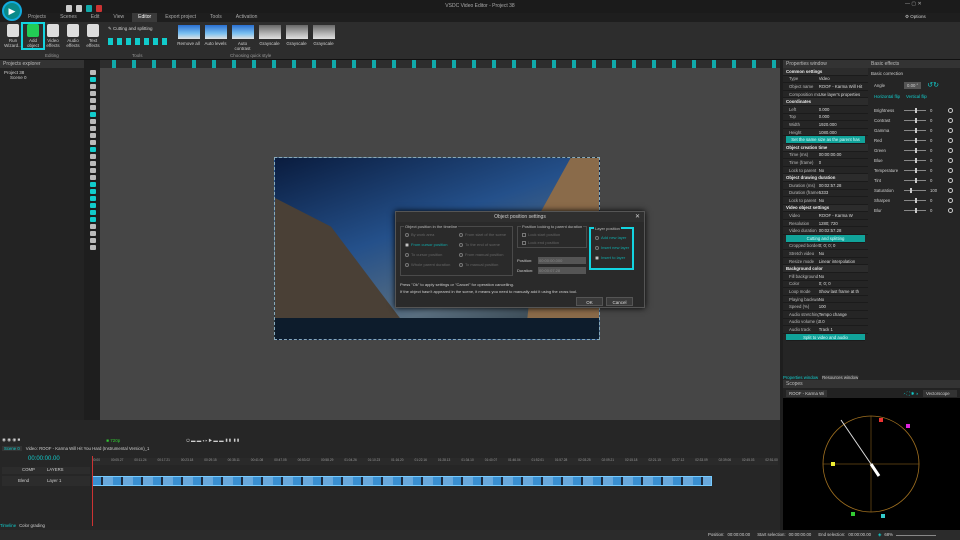 The image size is (960, 540). What do you see at coordinates (843, 192) in the screenshot?
I see `property-value: 5333` at bounding box center [843, 192].